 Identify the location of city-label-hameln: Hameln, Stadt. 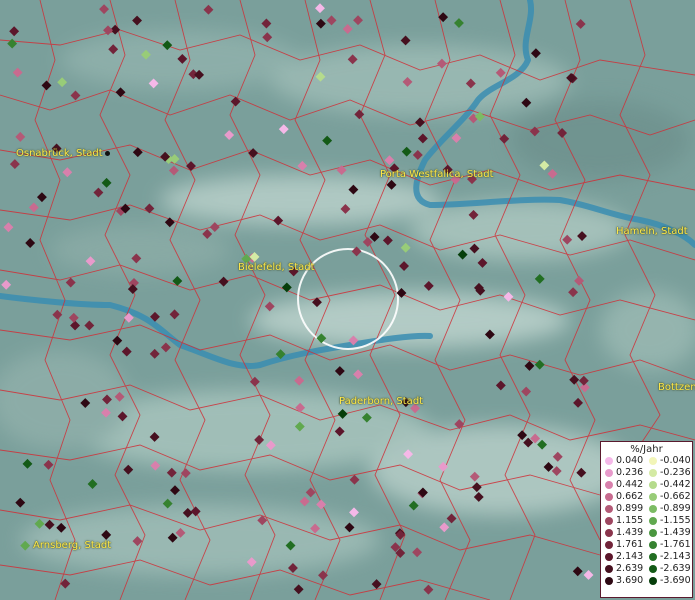
(652, 231).